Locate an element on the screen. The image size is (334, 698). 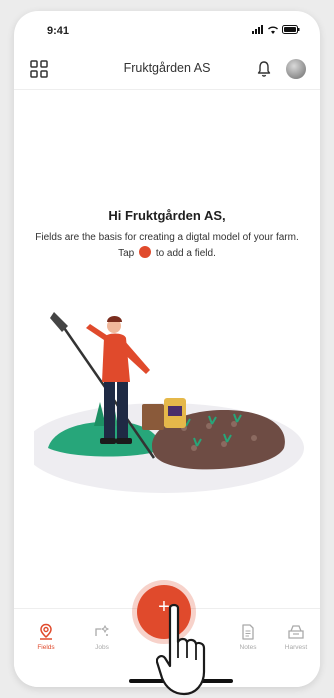
pointing-hand-icon is located at coordinates (181, 649).